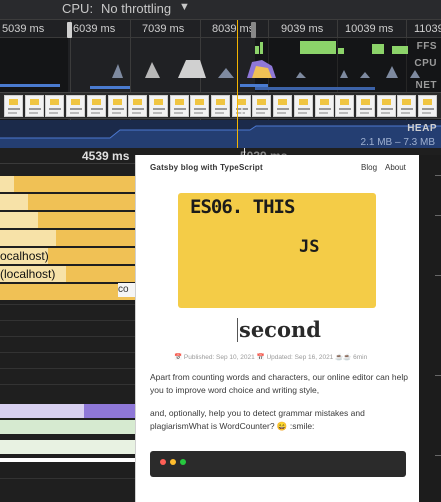 The width and height of the screenshot is (441, 502). Describe the element at coordinates (278, 464) in the screenshot. I see `code-block` at that location.